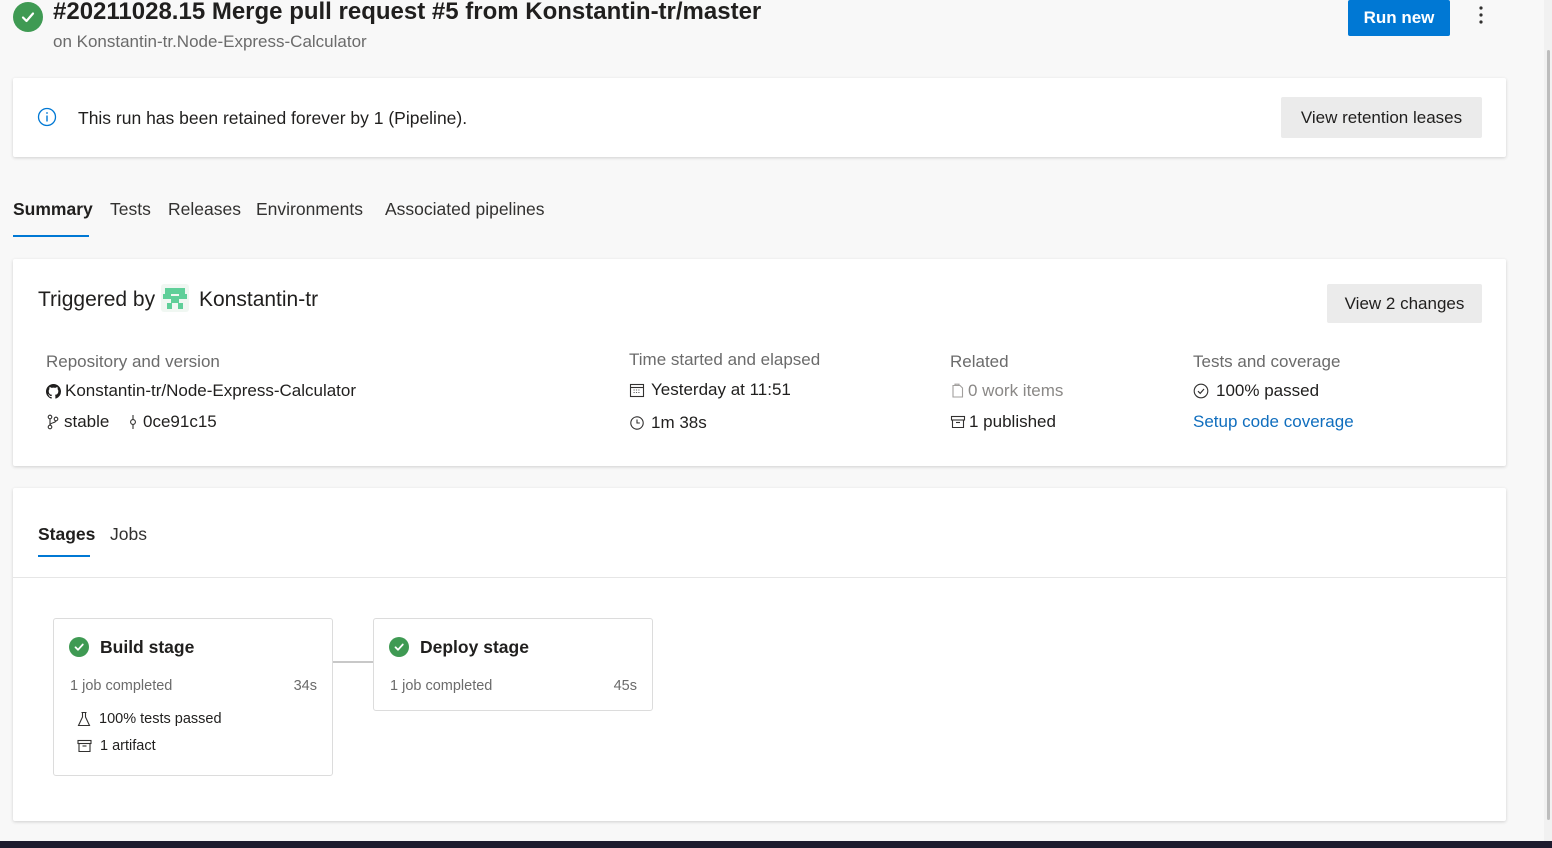 The height and width of the screenshot is (848, 1552). I want to click on work-items: 0 work items, so click(1006, 391).